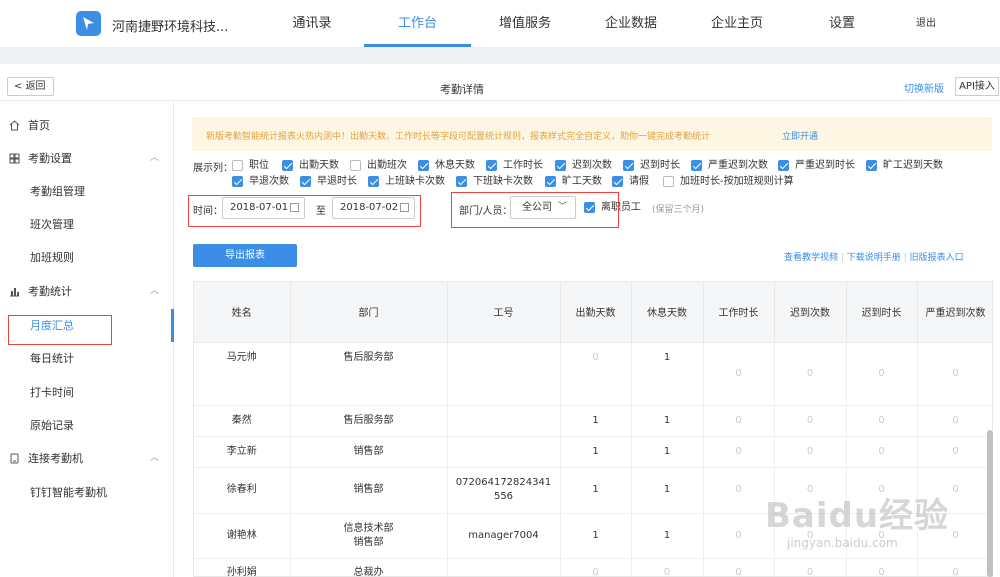 This screenshot has height=577, width=1000. I want to click on sidebar-label: 考勤统计, so click(50, 291).